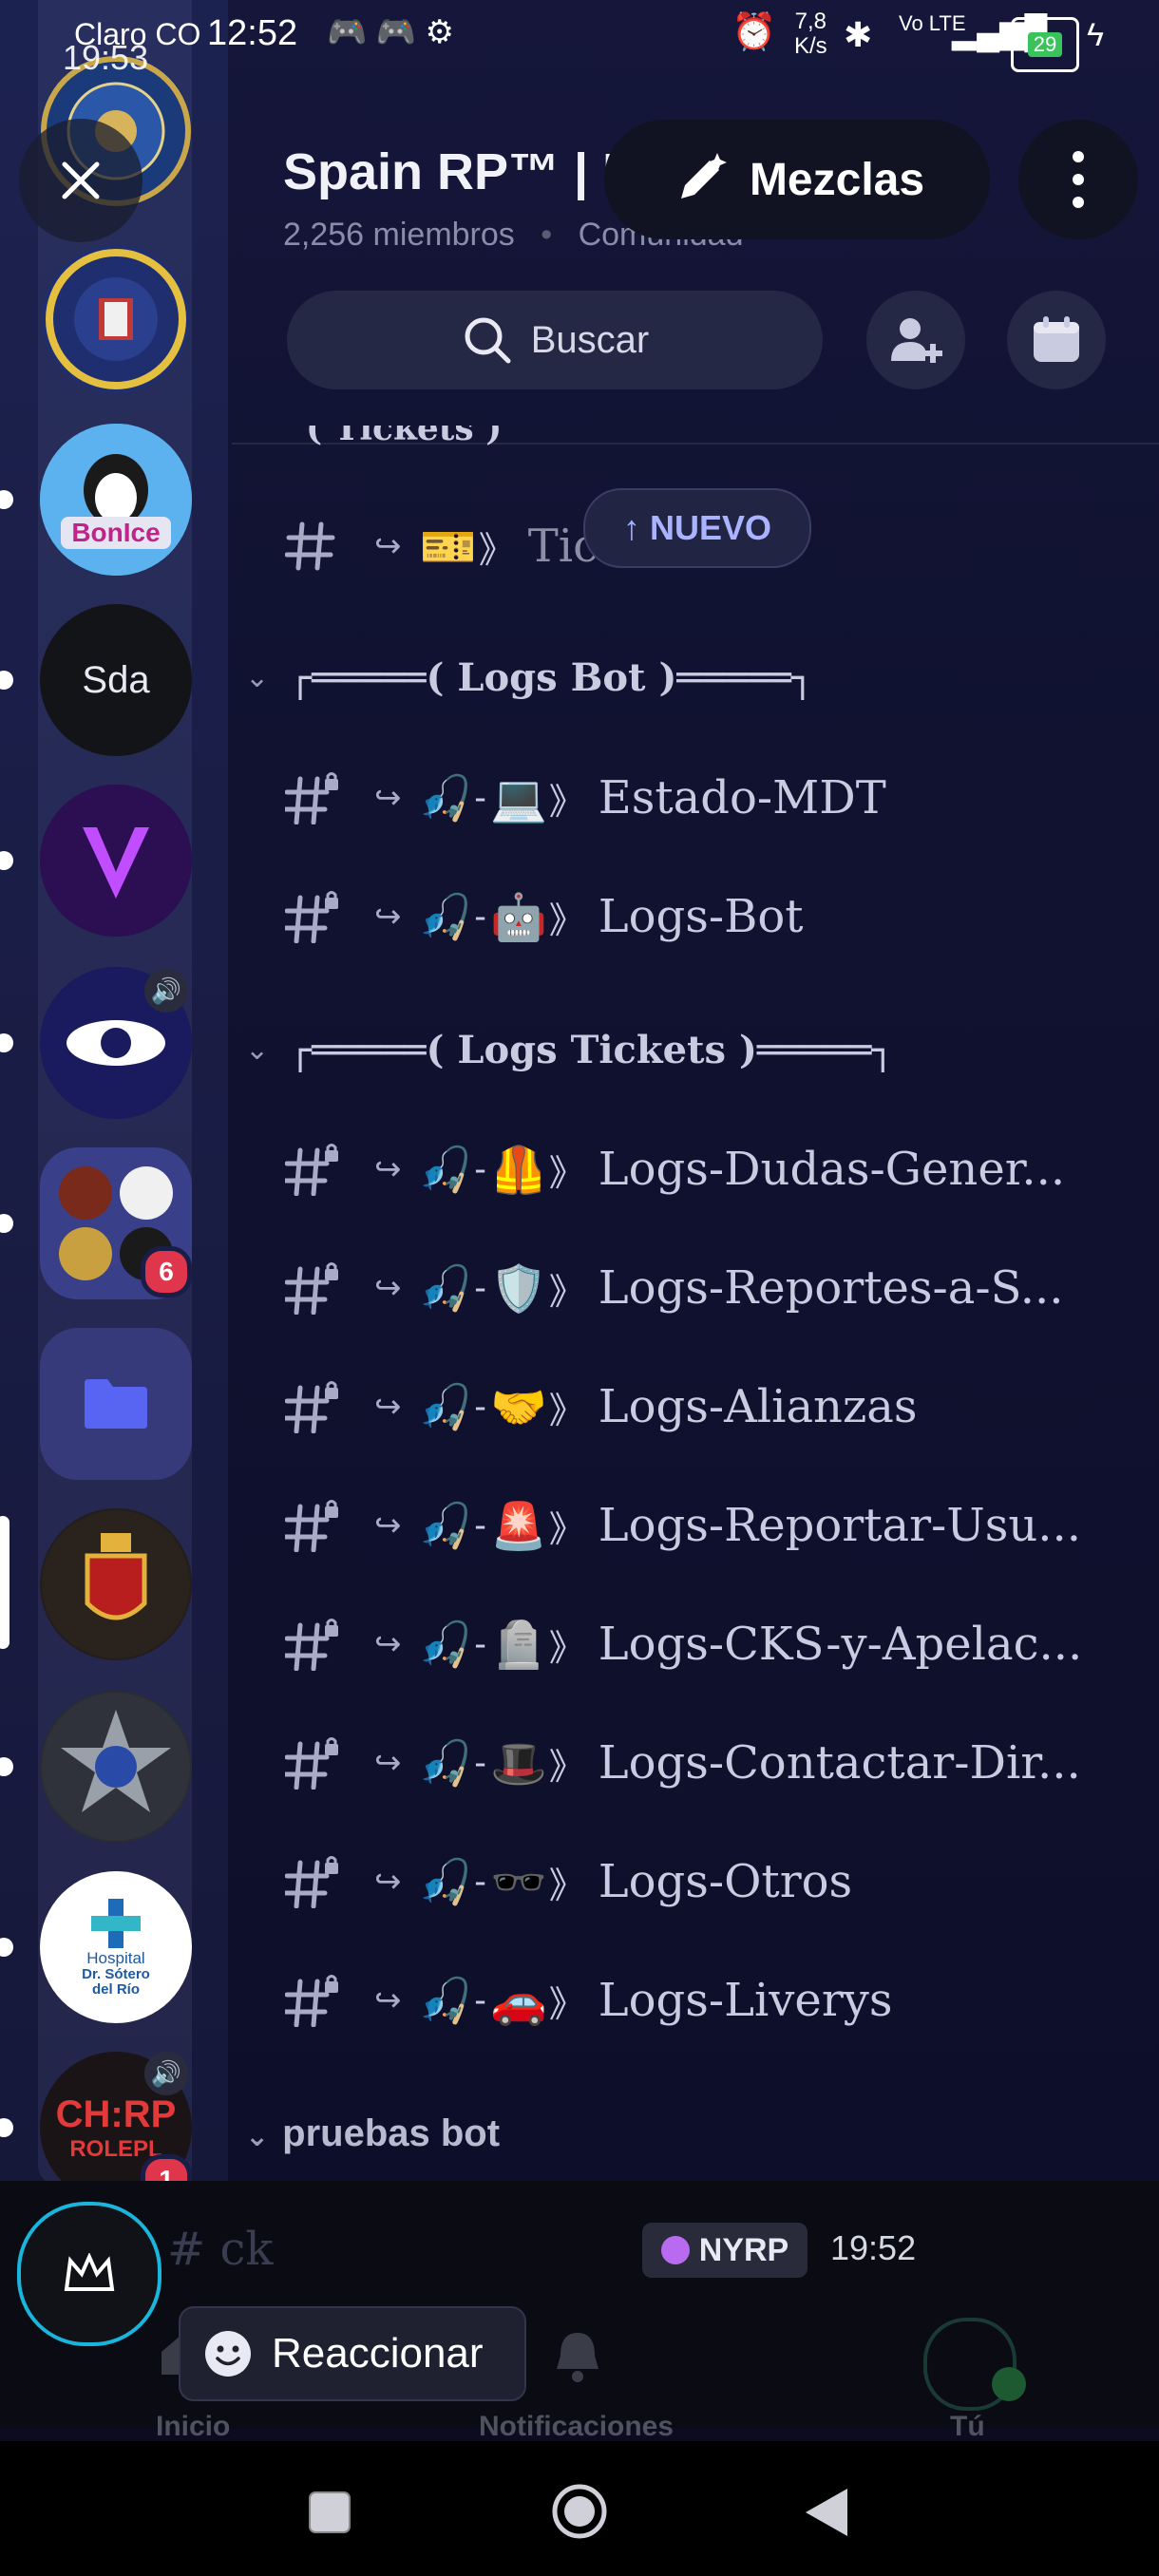 Image resolution: width=1159 pixels, height=2576 pixels. I want to click on server-icon-v, so click(116, 861).